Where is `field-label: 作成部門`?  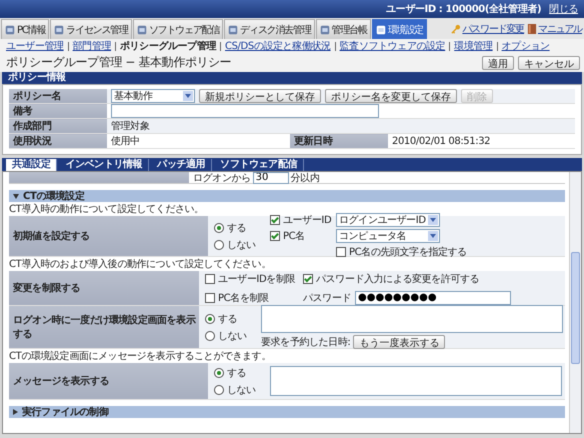 field-label: 作成部門 is located at coordinates (58, 126).